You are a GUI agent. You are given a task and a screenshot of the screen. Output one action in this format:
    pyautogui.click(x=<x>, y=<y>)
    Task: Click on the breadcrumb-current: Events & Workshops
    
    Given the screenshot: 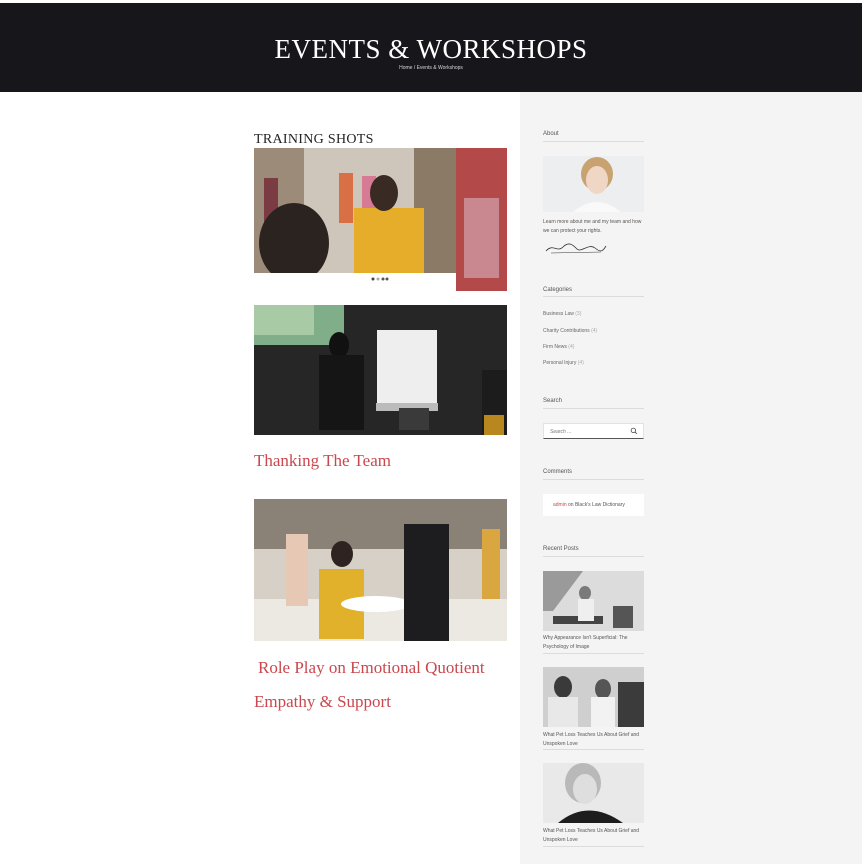 What is the action you would take?
    pyautogui.click(x=439, y=68)
    